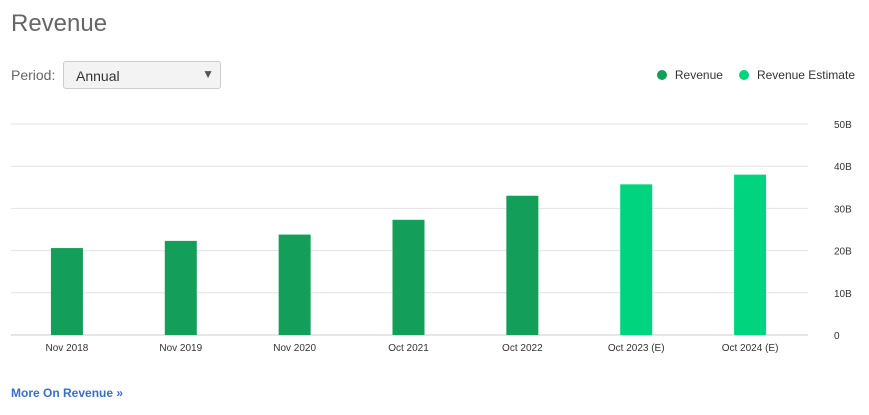  What do you see at coordinates (522, 265) in the screenshot?
I see `bar-oct-2022` at bounding box center [522, 265].